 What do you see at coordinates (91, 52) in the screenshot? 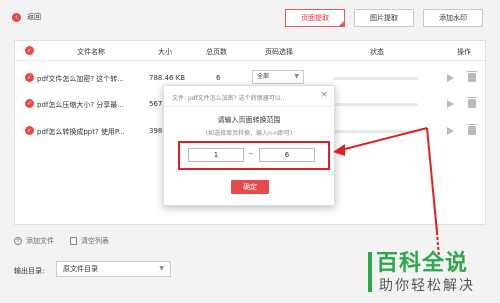
I see `col-filename: 文件名称` at bounding box center [91, 52].